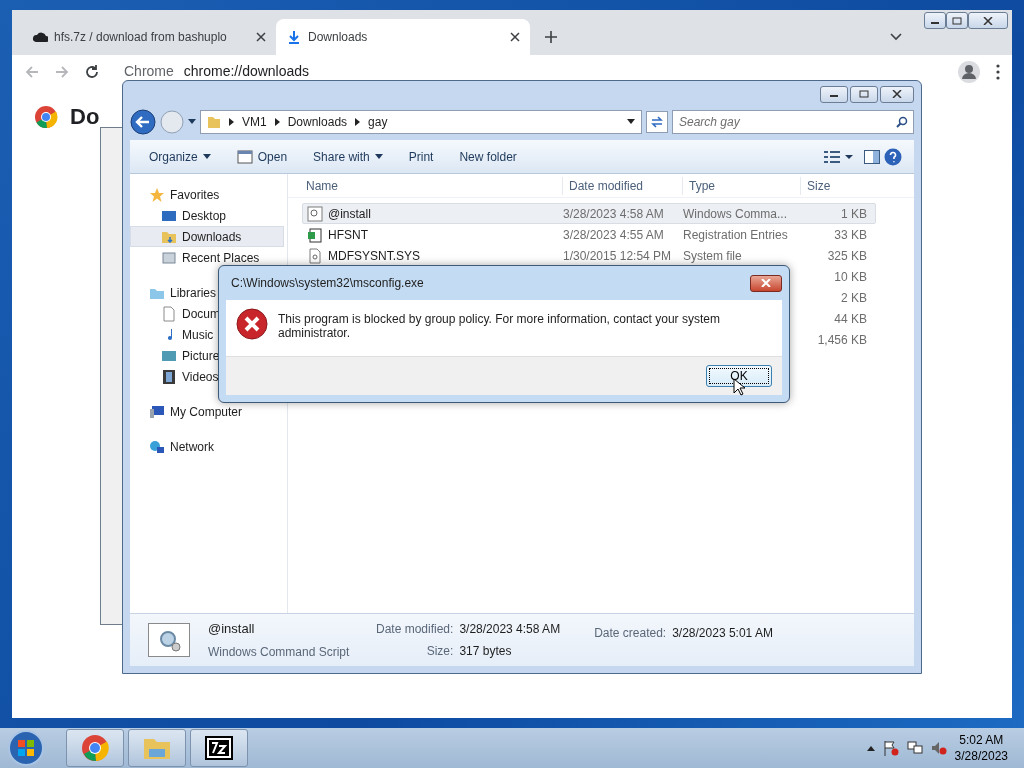 This screenshot has width=1024, height=768. What do you see at coordinates (981, 740) in the screenshot?
I see `clock-time: 5:02 AM` at bounding box center [981, 740].